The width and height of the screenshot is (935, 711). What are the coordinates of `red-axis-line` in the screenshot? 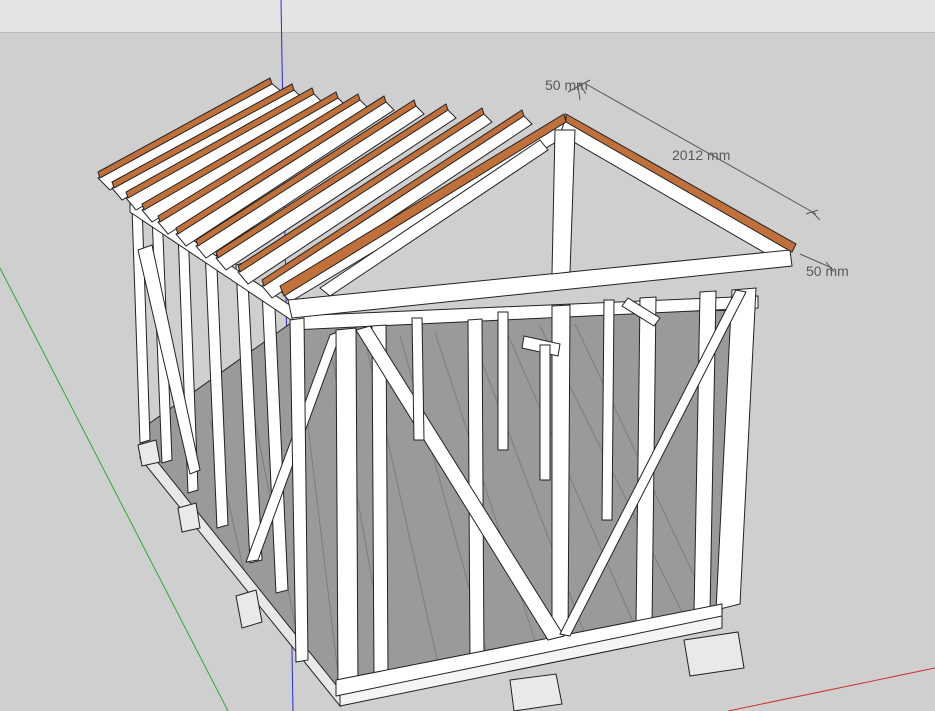 It's located at (831, 689).